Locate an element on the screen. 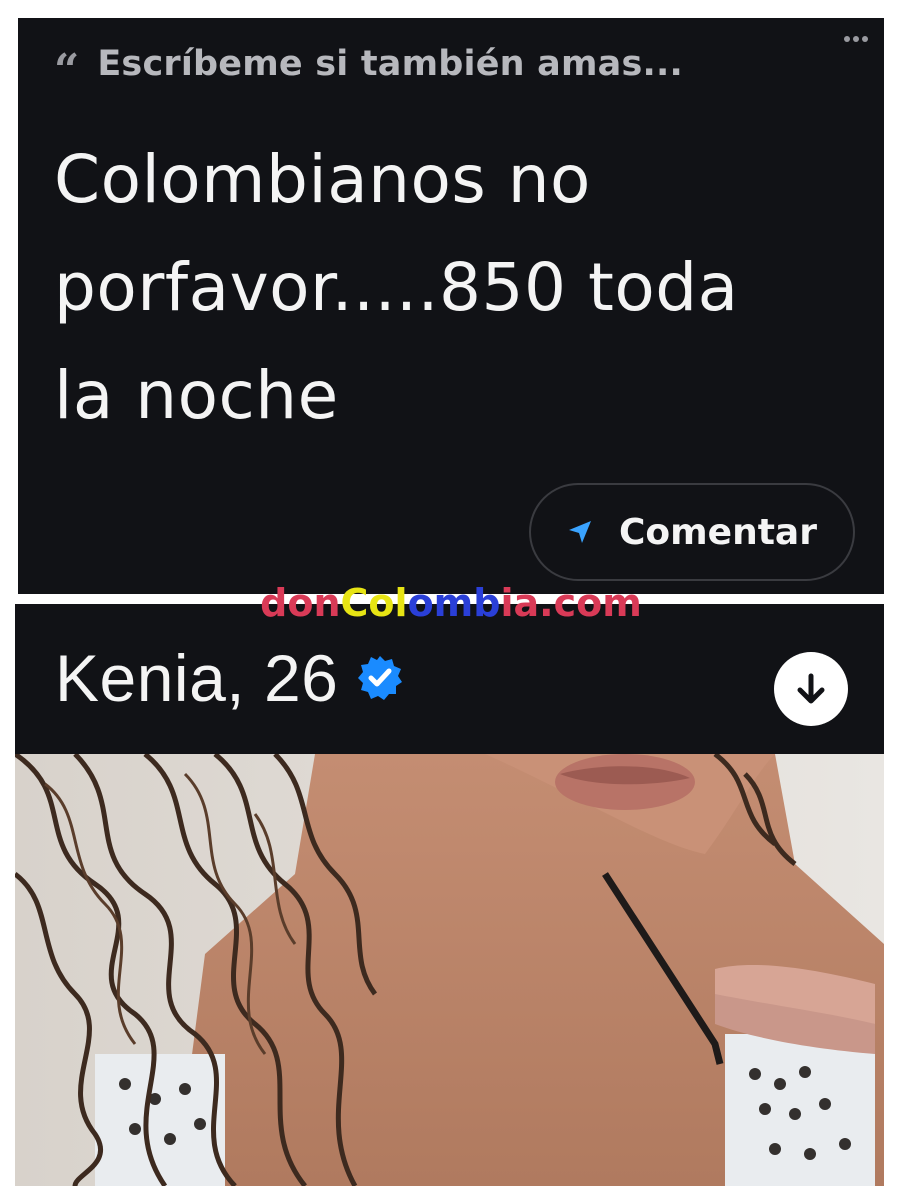  comment-button: Comentar is located at coordinates (692, 532).